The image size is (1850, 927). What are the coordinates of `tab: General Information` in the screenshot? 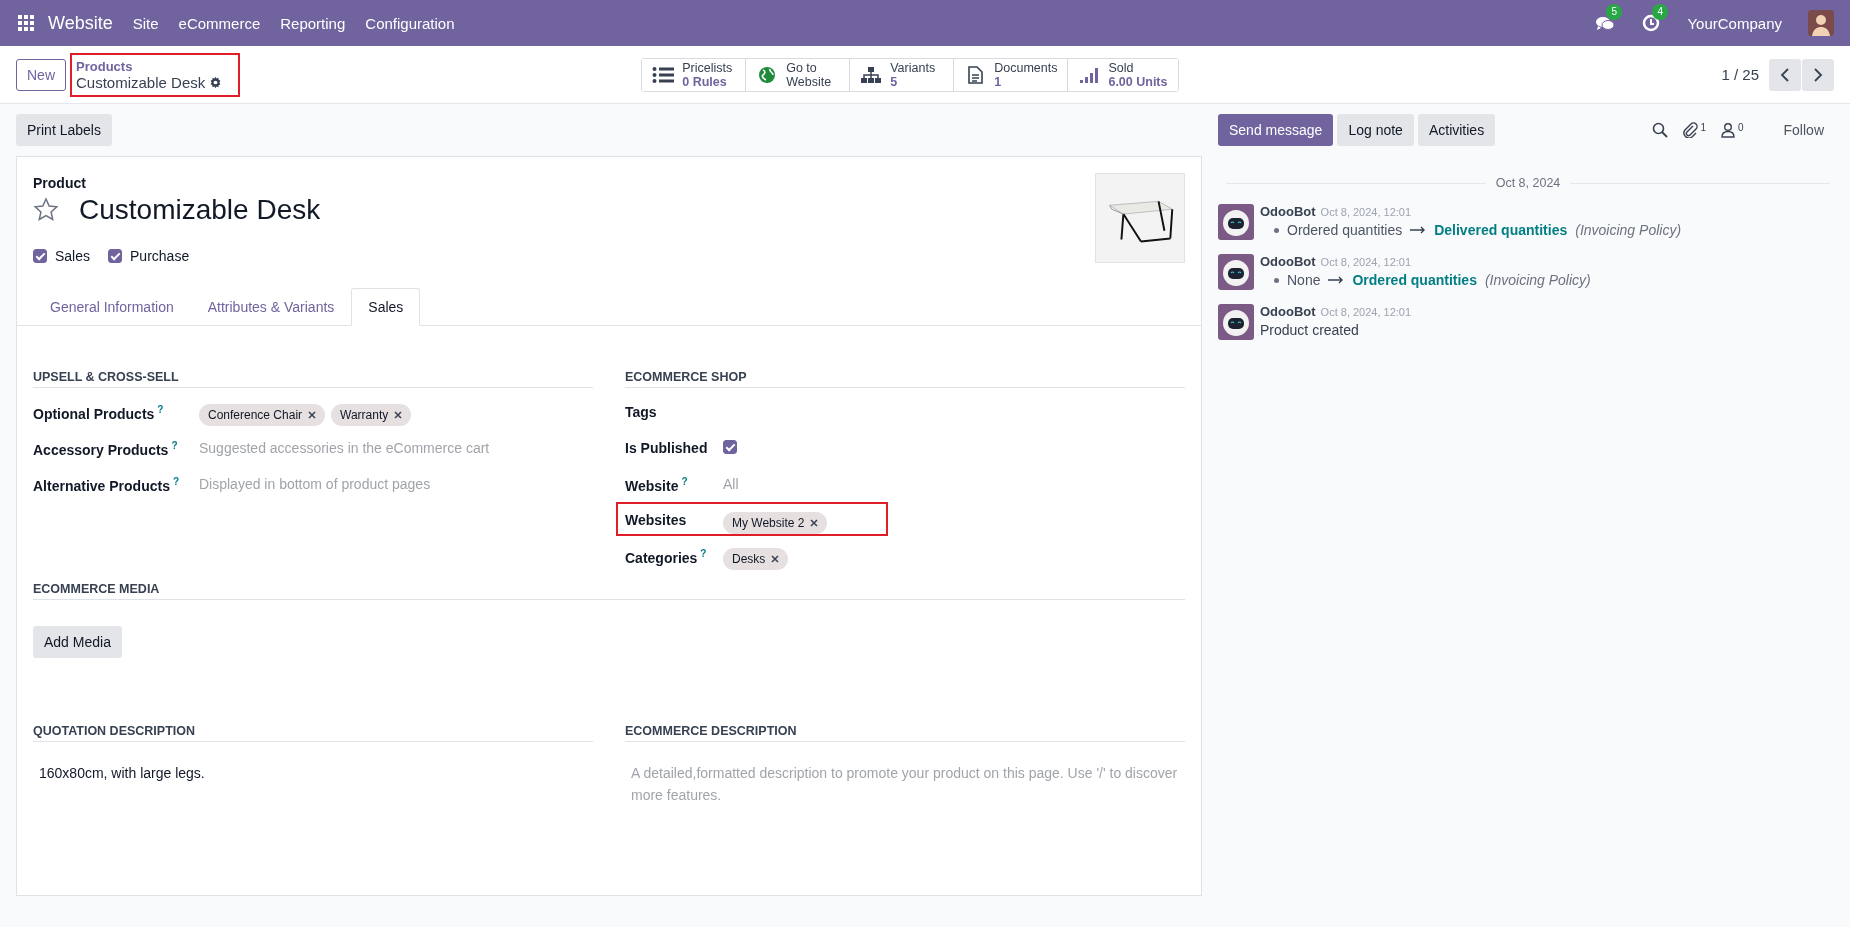 It's located at (112, 307).